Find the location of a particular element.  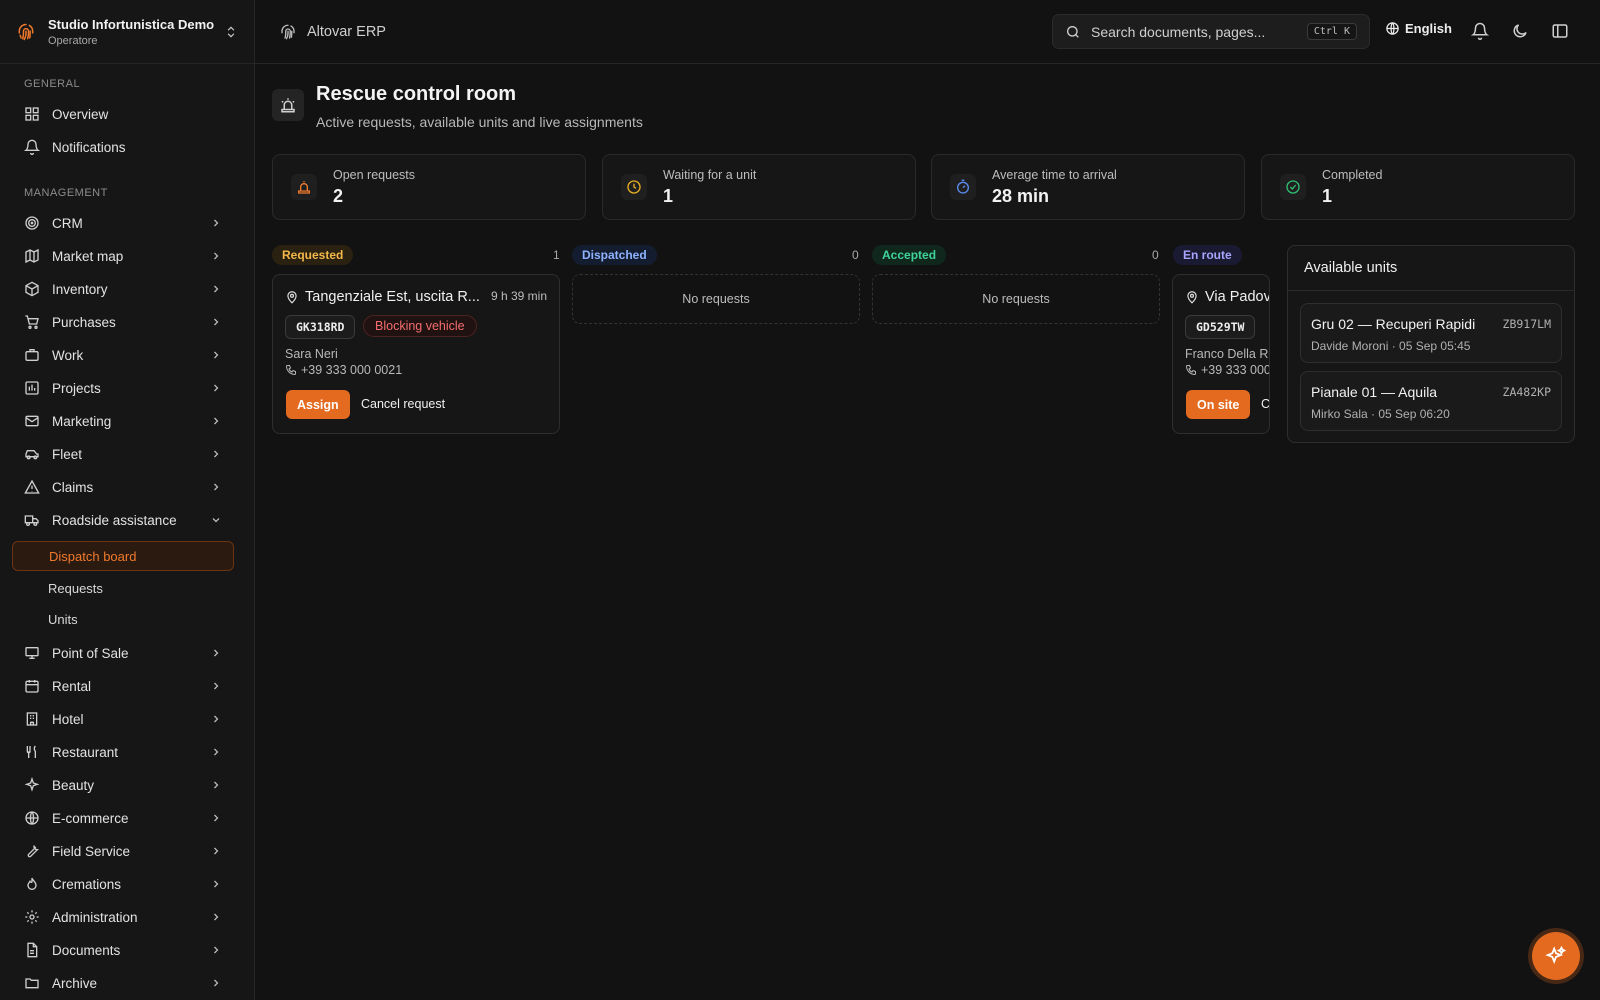

wrench-icon is located at coordinates (33, 851).